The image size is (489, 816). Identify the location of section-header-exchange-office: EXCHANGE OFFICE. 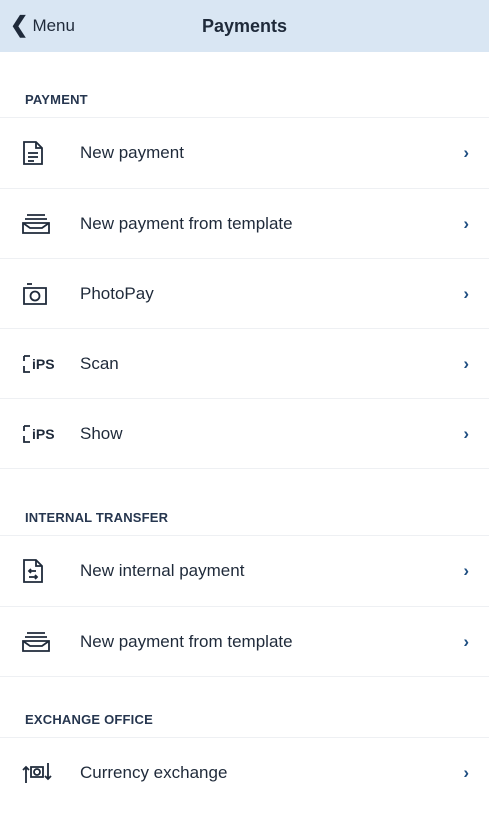
(244, 707).